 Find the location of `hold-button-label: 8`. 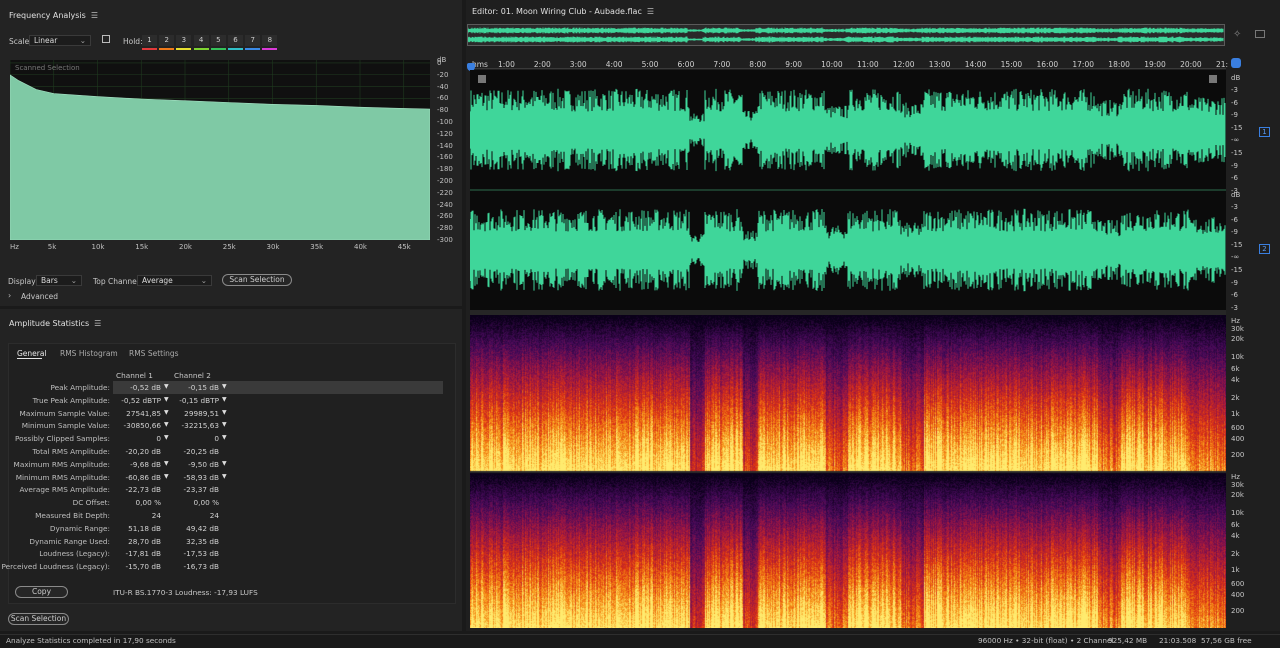

hold-button-label: 8 is located at coordinates (270, 40).